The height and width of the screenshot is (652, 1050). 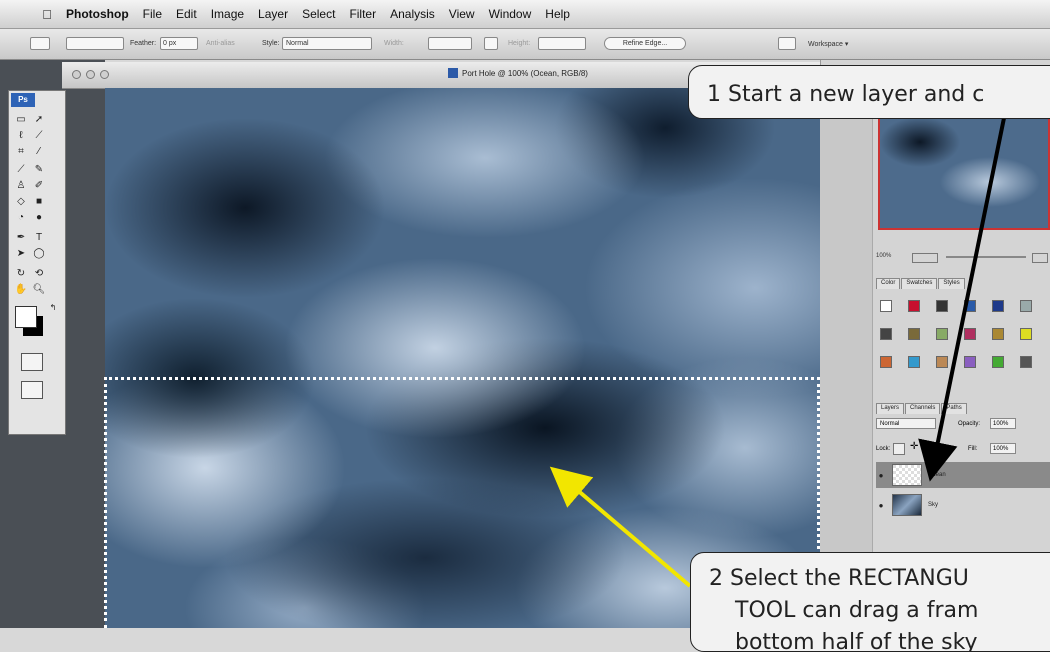 I want to click on callout-step-1: 1 Start a new layer and c, so click(x=869, y=92).